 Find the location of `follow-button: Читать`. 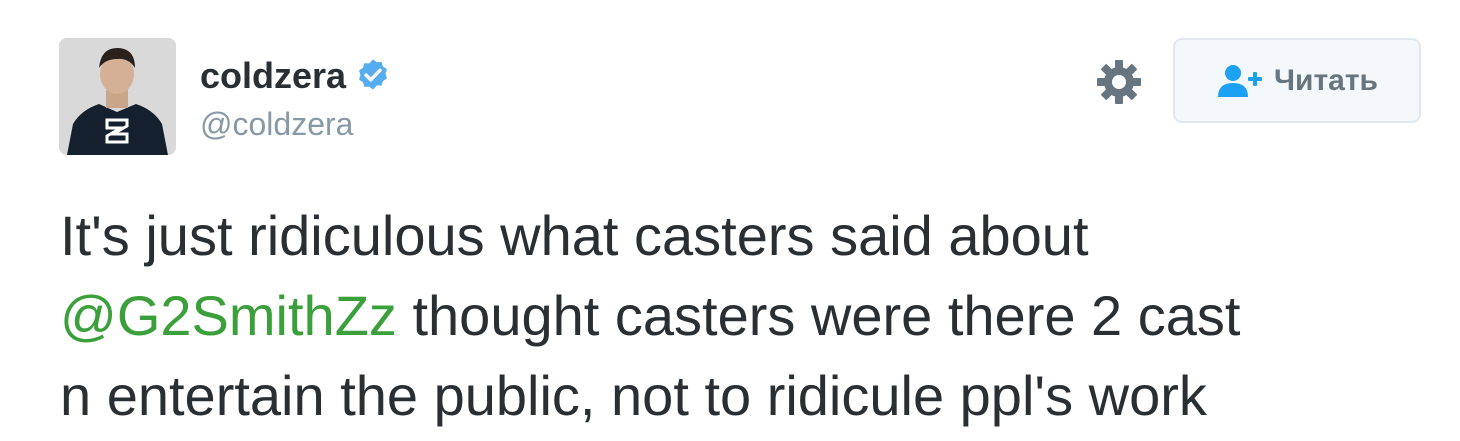

follow-button: Читать is located at coordinates (1297, 80).